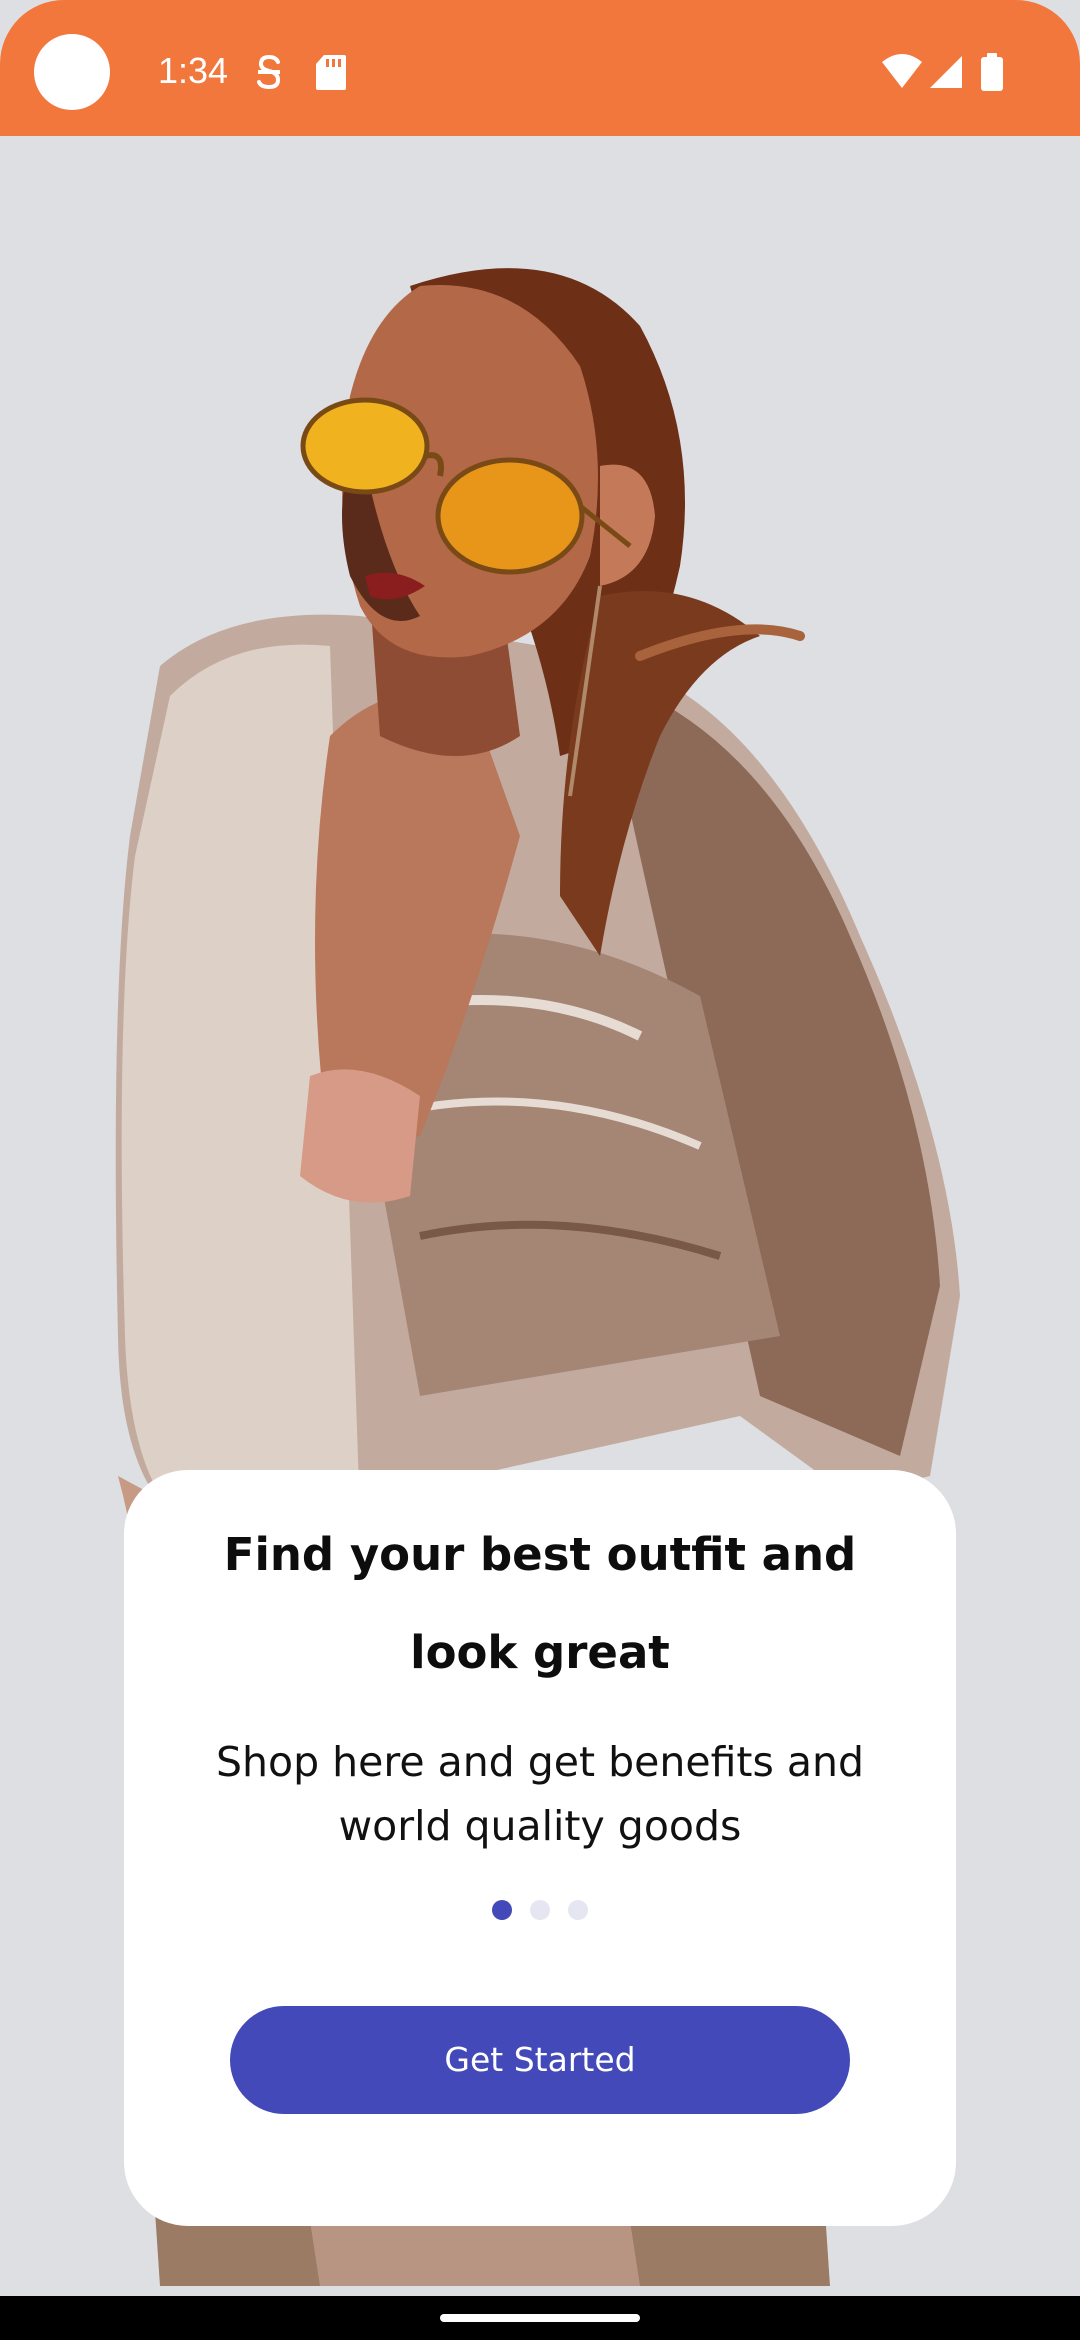 This screenshot has width=1080, height=2340. Describe the element at coordinates (540, 68) in the screenshot. I see `status-bar: 1:34` at that location.